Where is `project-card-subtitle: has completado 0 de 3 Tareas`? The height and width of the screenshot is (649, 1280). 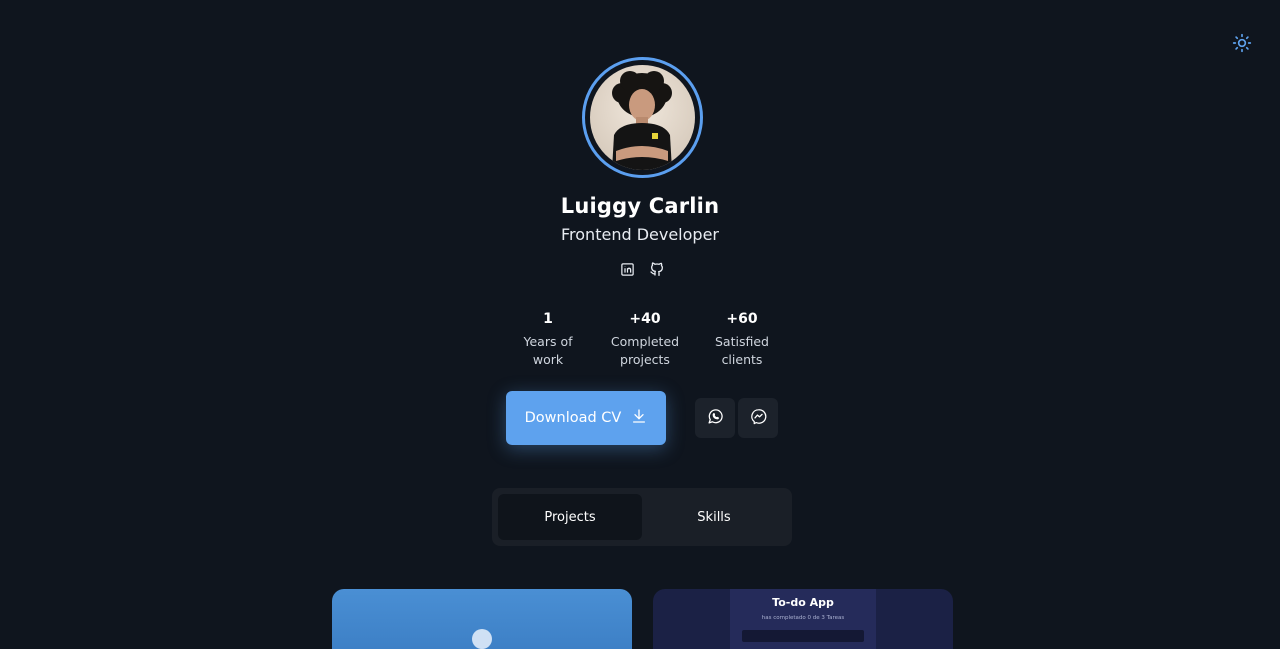
project-card-subtitle: has completado 0 de 3 Tareas is located at coordinates (803, 618).